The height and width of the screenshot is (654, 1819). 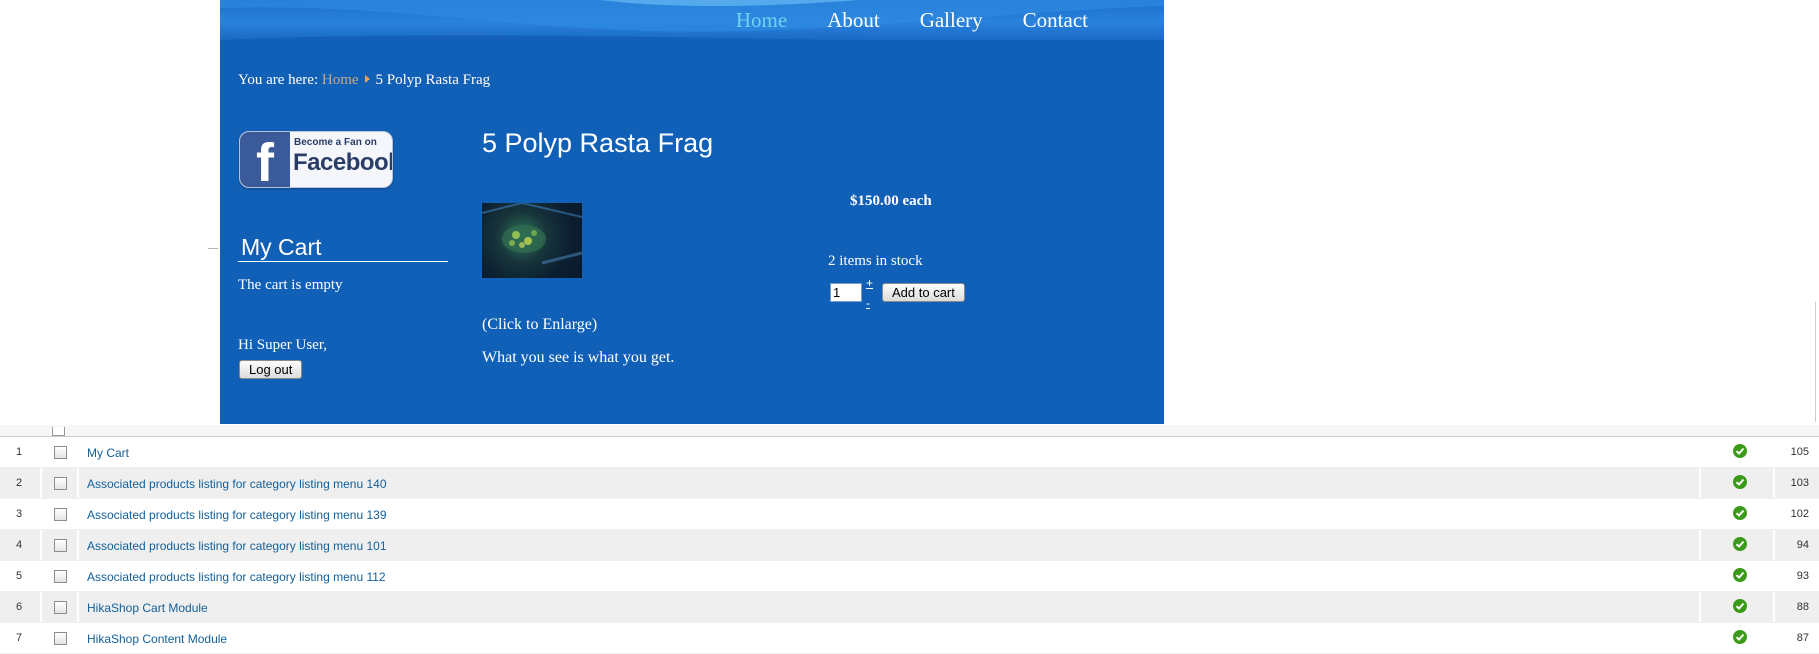 What do you see at coordinates (909, 638) in the screenshot?
I see `table-row: 7 HikaShop Content Module 87` at bounding box center [909, 638].